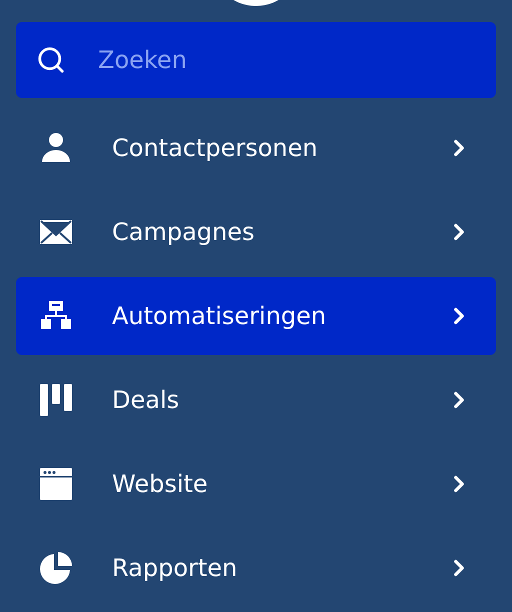 This screenshot has width=512, height=612. Describe the element at coordinates (184, 232) in the screenshot. I see `nav-label: Campagnes` at that location.